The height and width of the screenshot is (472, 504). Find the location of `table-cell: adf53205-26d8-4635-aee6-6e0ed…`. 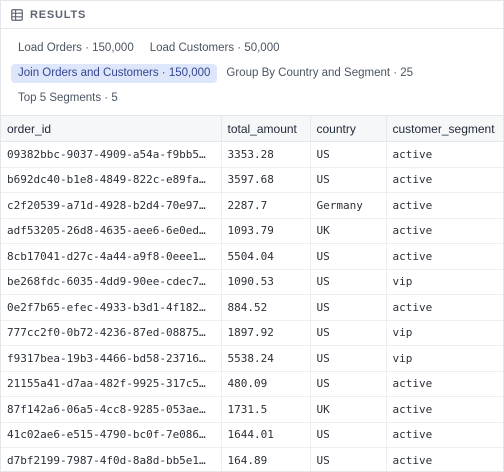

table-cell: adf53205-26d8-4635-aee6-6e0ed… is located at coordinates (111, 231).